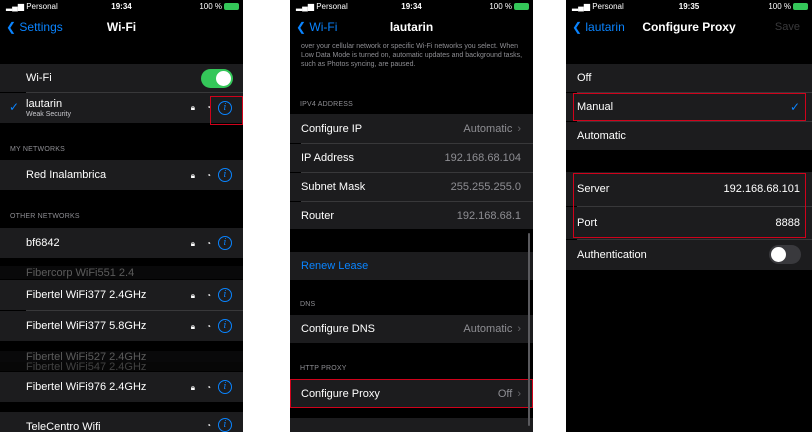  I want to click on scrollbar, so click(529, 329).